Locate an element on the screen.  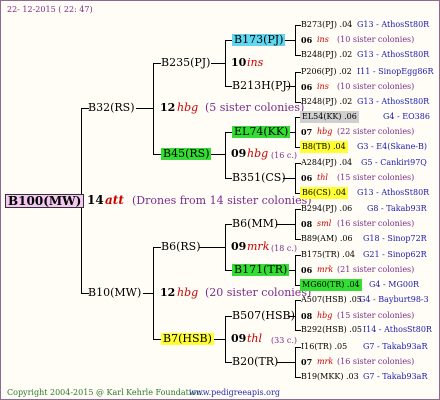
gen4-note: (22 sister colonies) is located at coordinates (376, 131).